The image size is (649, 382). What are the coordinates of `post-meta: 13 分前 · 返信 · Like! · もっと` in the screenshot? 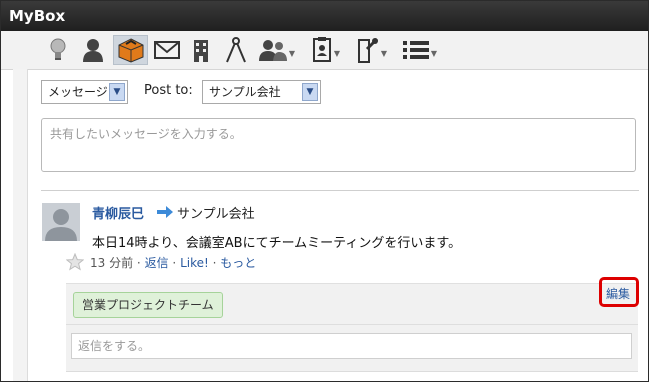 It's located at (173, 262).